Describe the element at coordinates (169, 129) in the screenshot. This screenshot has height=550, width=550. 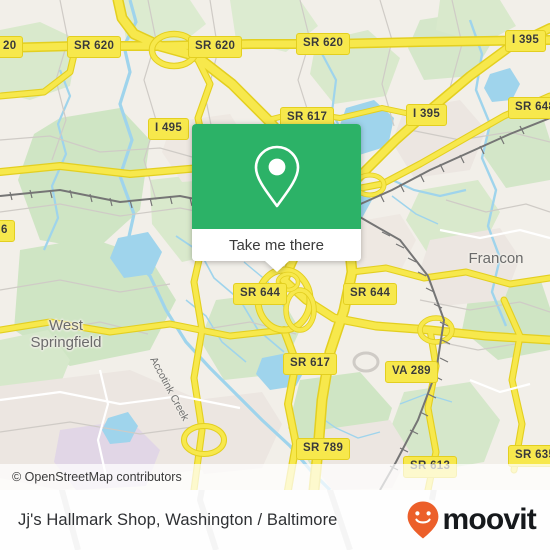
I see `shield-i-495: I 495` at that location.